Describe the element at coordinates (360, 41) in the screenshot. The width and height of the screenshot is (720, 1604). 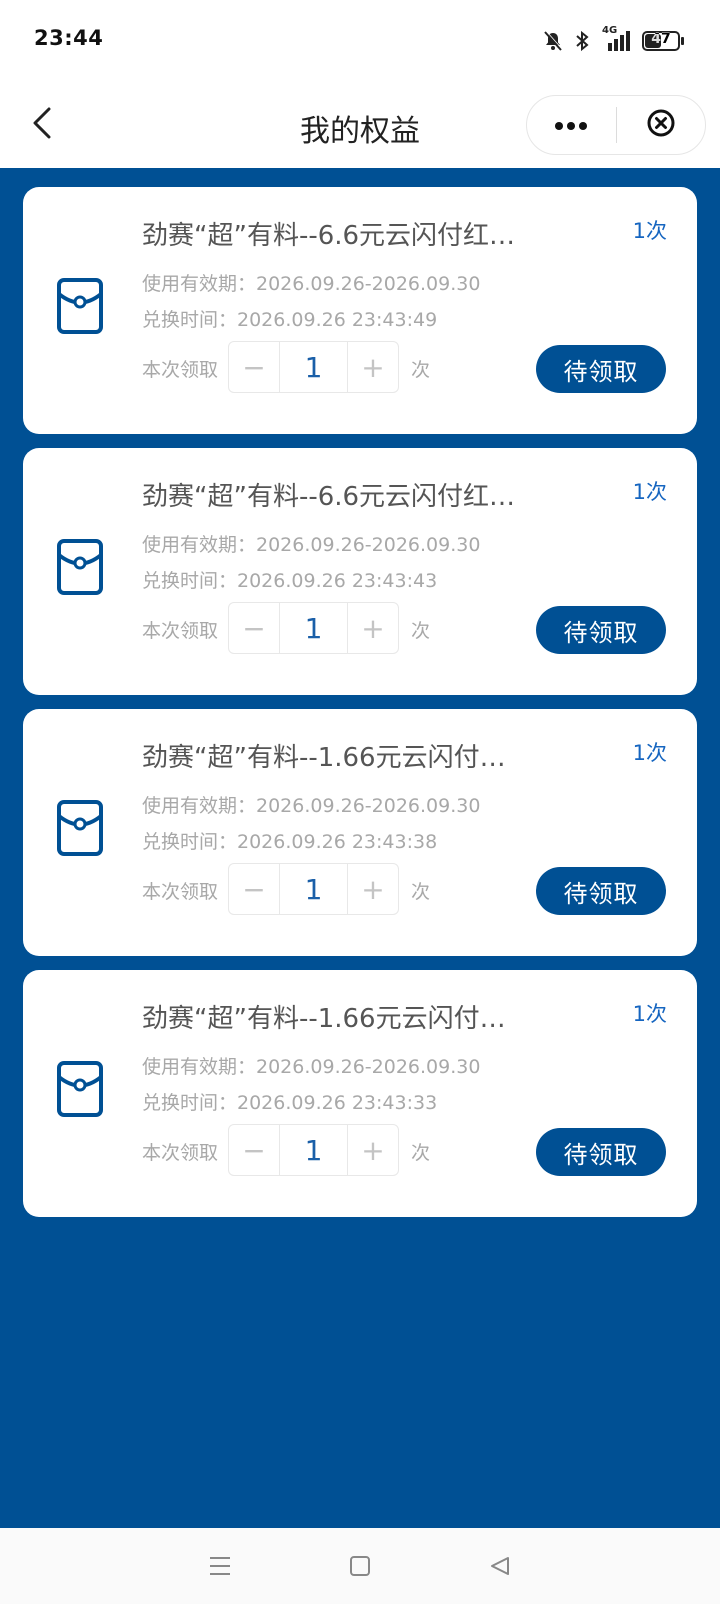
I see `status-bar: 23:44 4G 47` at that location.